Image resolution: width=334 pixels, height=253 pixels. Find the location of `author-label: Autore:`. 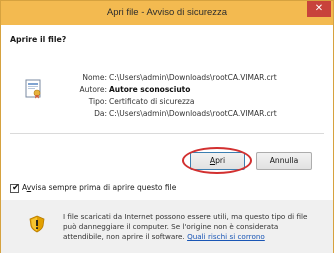

author-label: Autore: is located at coordinates (93, 89).